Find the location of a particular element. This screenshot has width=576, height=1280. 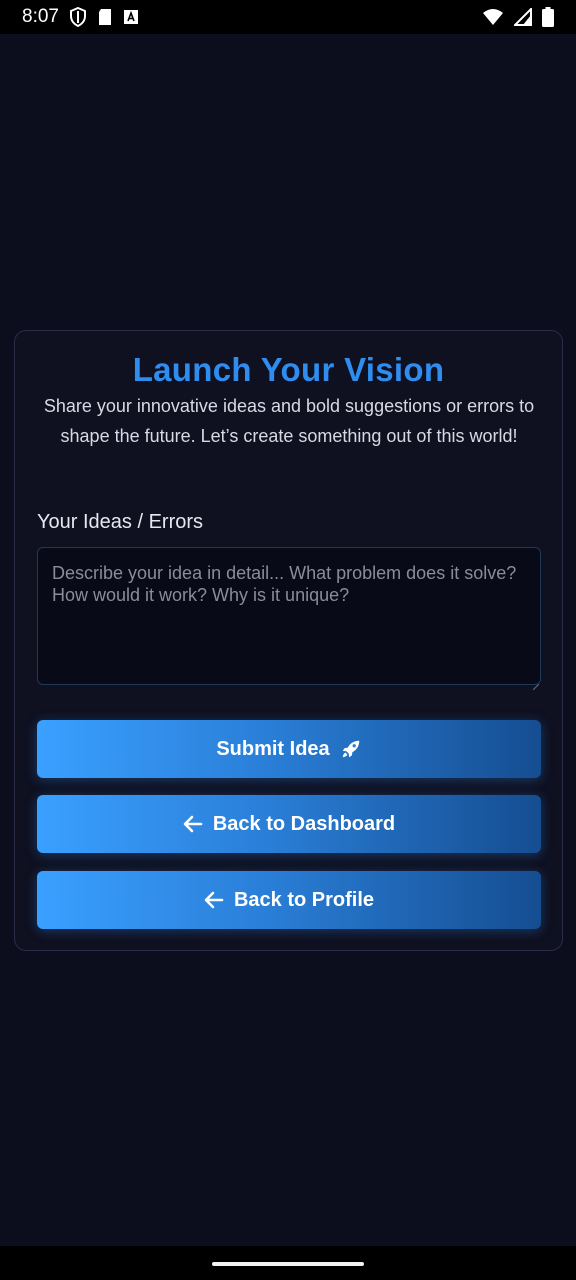

back-to-dashboard-button: Back to Dashboard is located at coordinates (289, 824).